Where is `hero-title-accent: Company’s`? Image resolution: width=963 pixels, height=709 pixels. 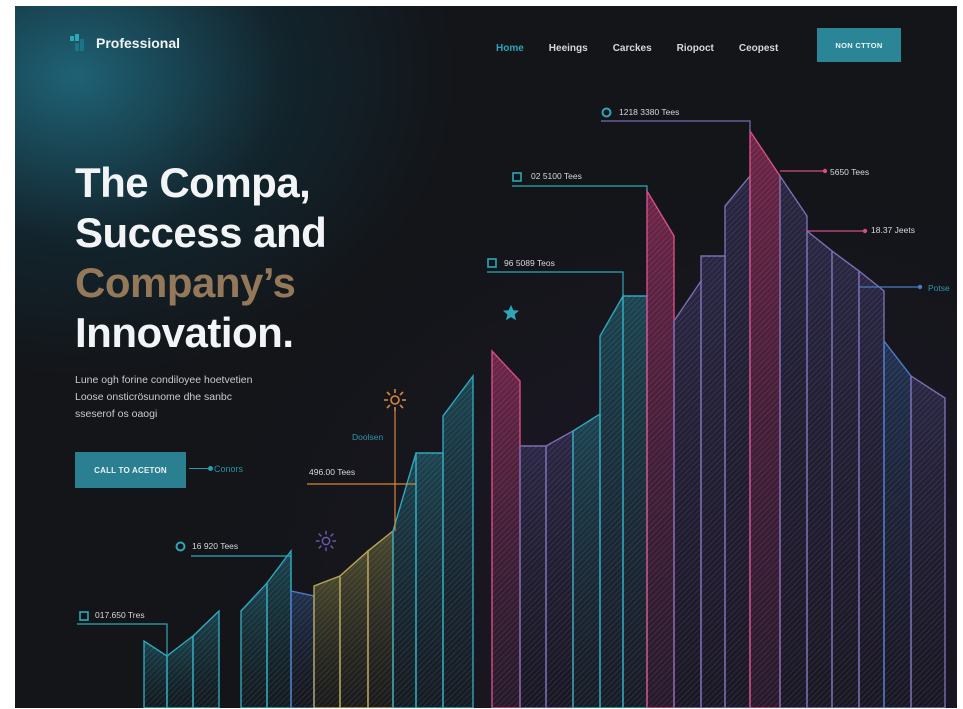 hero-title-accent: Company’s is located at coordinates (185, 282).